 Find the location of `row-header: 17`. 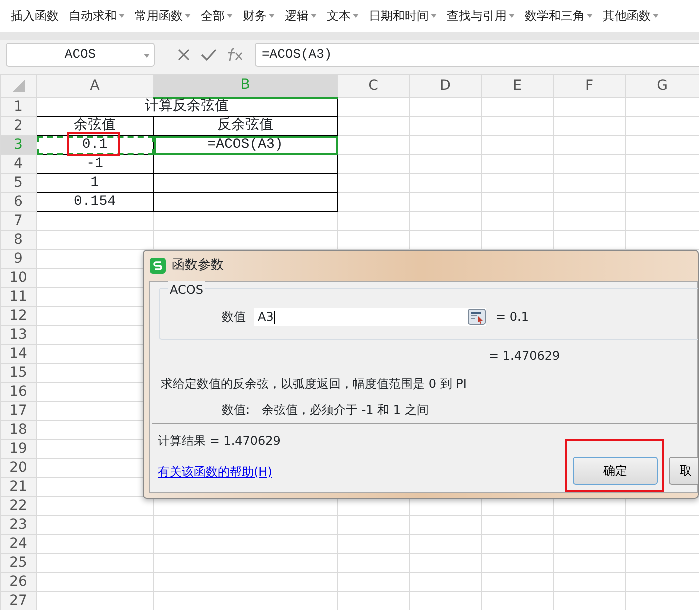

row-header: 17 is located at coordinates (18, 411).